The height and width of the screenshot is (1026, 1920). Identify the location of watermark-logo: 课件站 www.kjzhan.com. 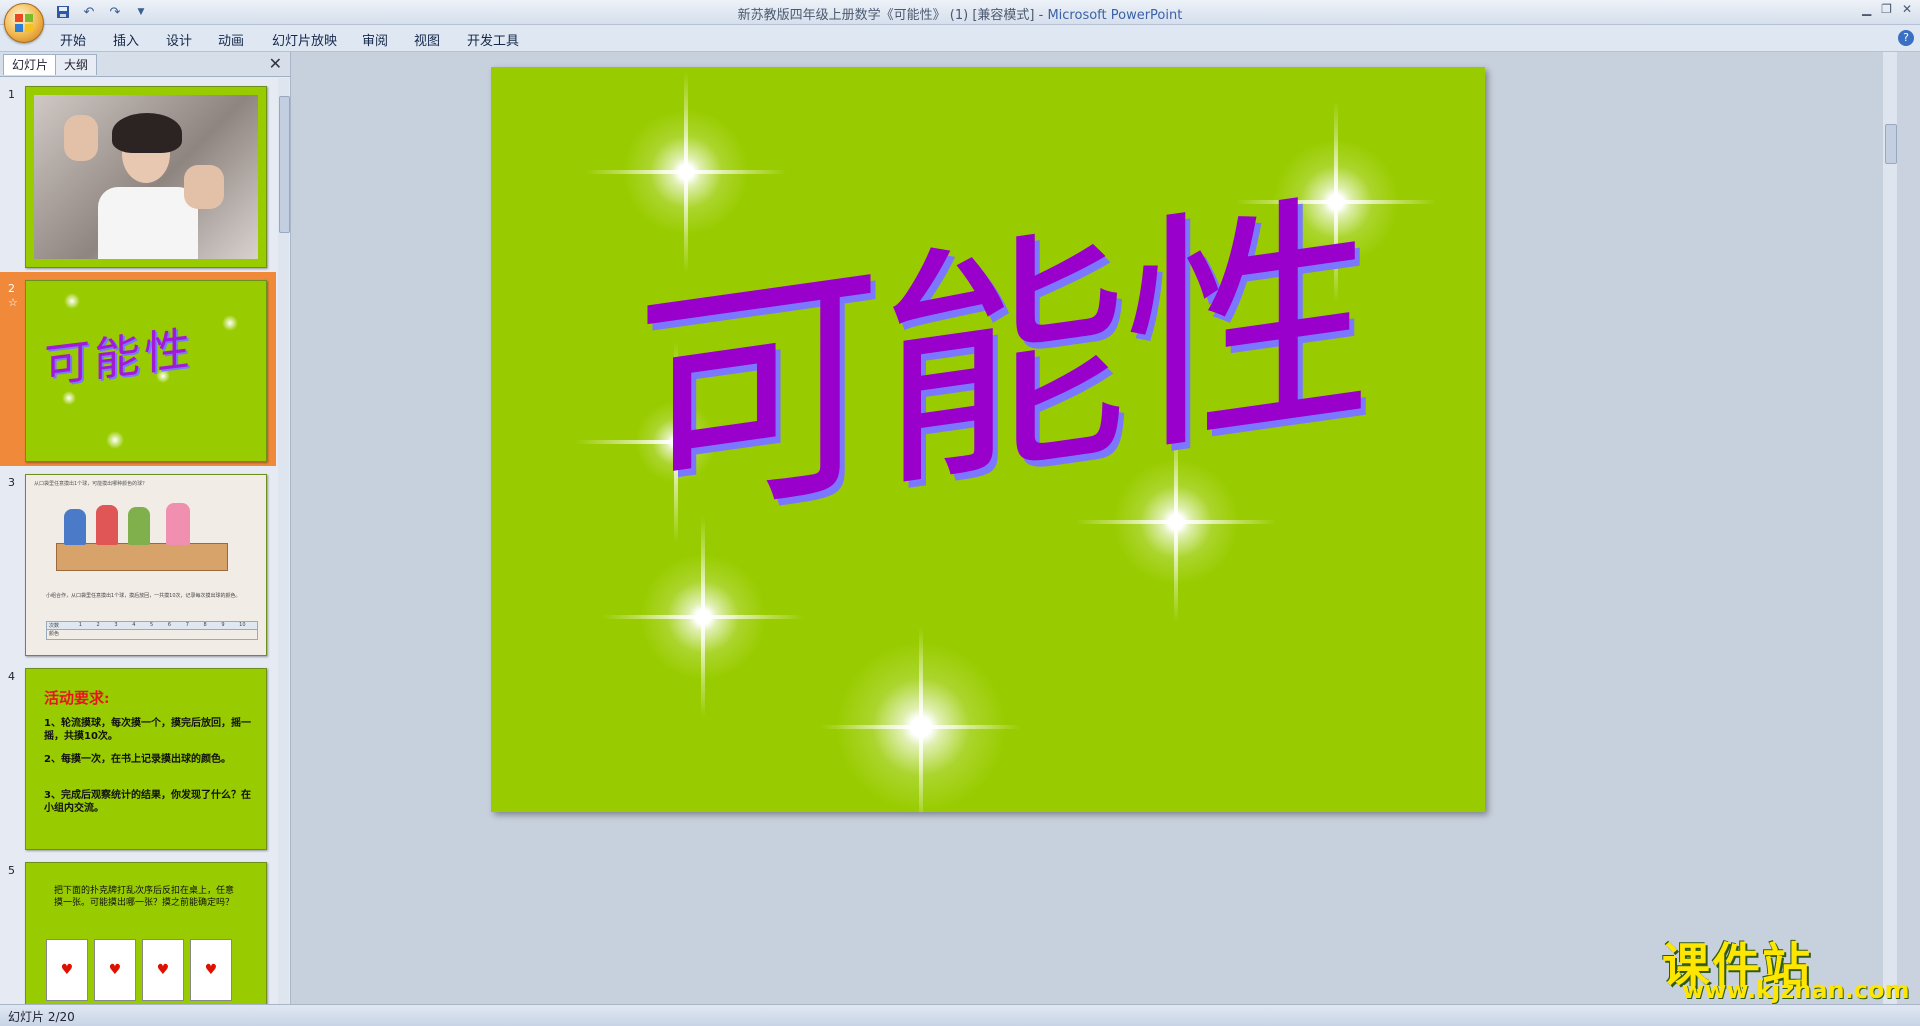
(1787, 966).